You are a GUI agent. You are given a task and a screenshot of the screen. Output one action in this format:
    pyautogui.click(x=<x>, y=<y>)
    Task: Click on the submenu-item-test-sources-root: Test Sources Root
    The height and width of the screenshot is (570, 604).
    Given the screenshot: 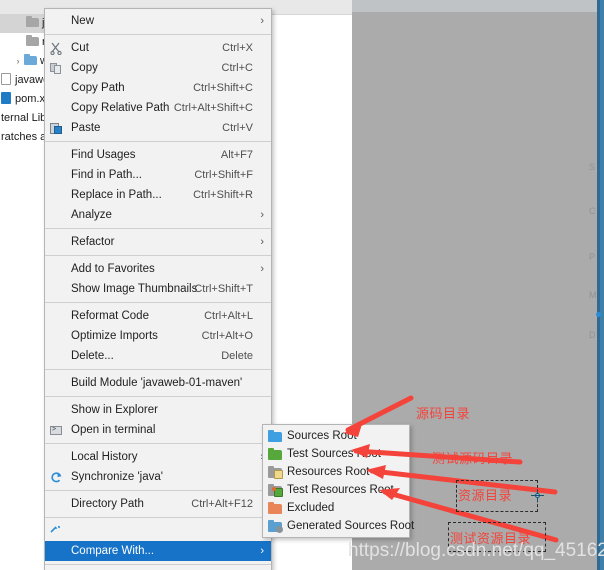 What is the action you would take?
    pyautogui.click(x=336, y=454)
    